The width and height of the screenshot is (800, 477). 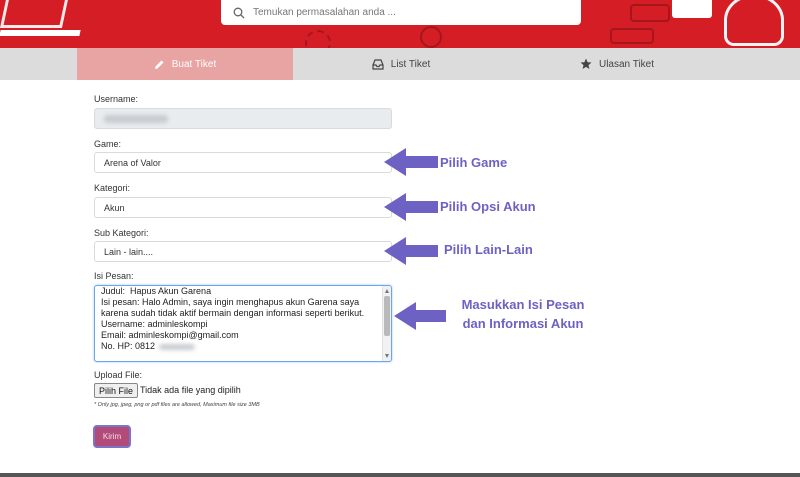 What do you see at coordinates (112, 436) in the screenshot?
I see `submit-button: Kirim` at bounding box center [112, 436].